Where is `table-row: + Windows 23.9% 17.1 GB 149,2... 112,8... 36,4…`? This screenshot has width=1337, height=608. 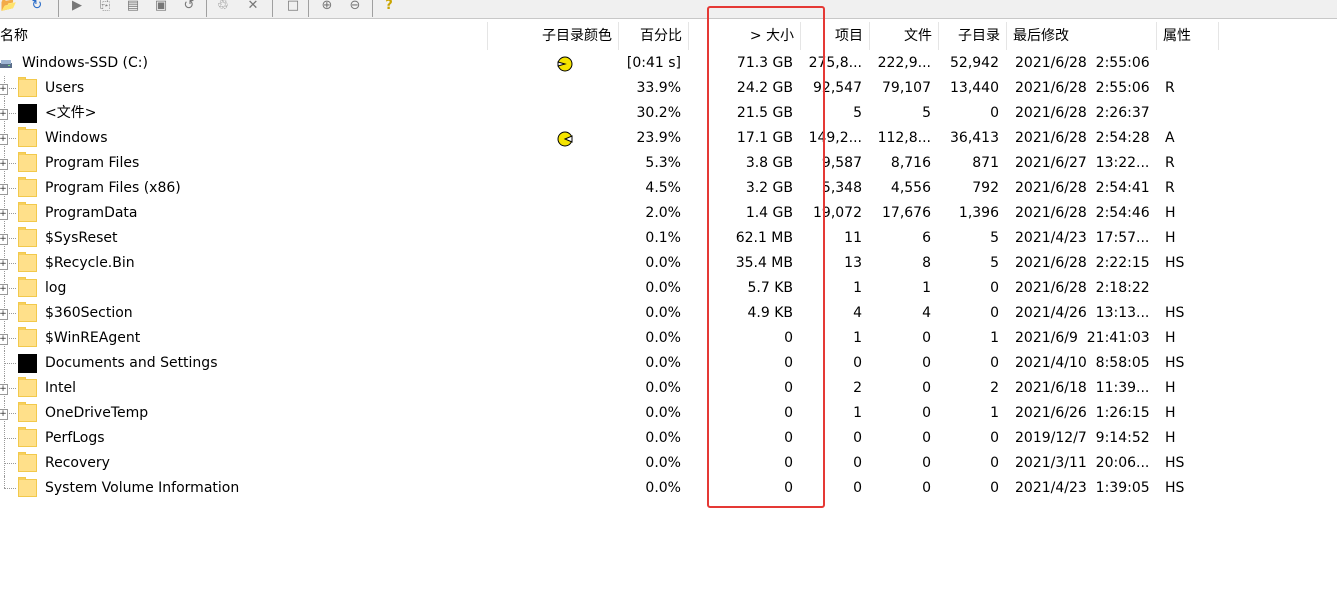
table-row: + Windows 23.9% 17.1 GB 149,2... 112,8... 36,4… is located at coordinates (668, 138).